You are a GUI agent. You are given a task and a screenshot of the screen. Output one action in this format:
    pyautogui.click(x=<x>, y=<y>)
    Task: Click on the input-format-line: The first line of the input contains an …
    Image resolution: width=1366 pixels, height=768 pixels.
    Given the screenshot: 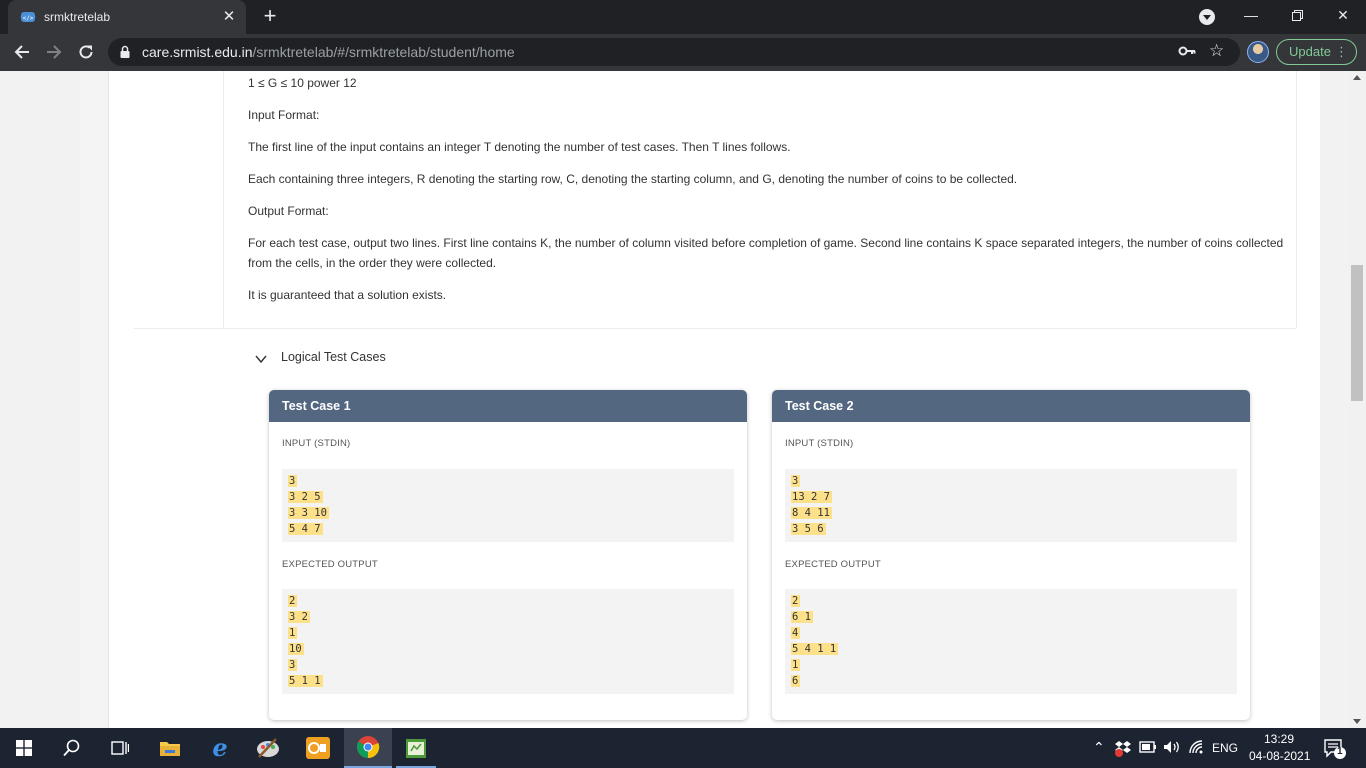 What is the action you would take?
    pyautogui.click(x=519, y=147)
    